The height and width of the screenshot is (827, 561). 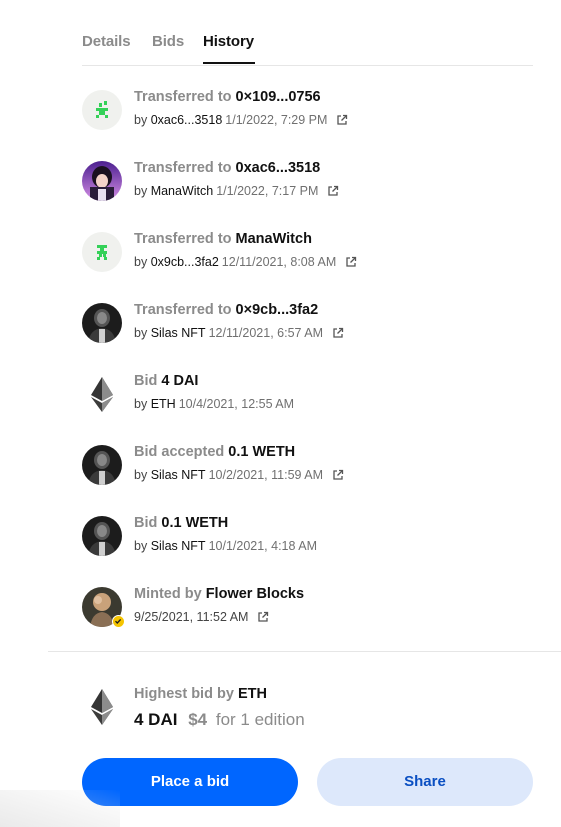 I want to click on history-title: Transferred to ManaWitch, so click(x=223, y=239).